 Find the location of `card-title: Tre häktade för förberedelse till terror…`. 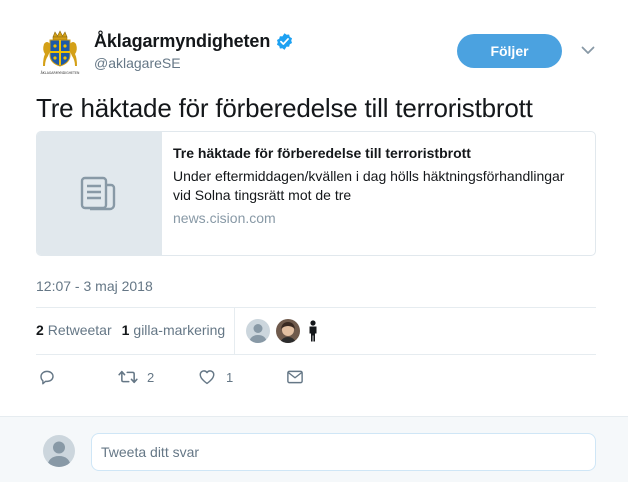

card-title: Tre häktade för förberedelse till terror… is located at coordinates (379, 153).